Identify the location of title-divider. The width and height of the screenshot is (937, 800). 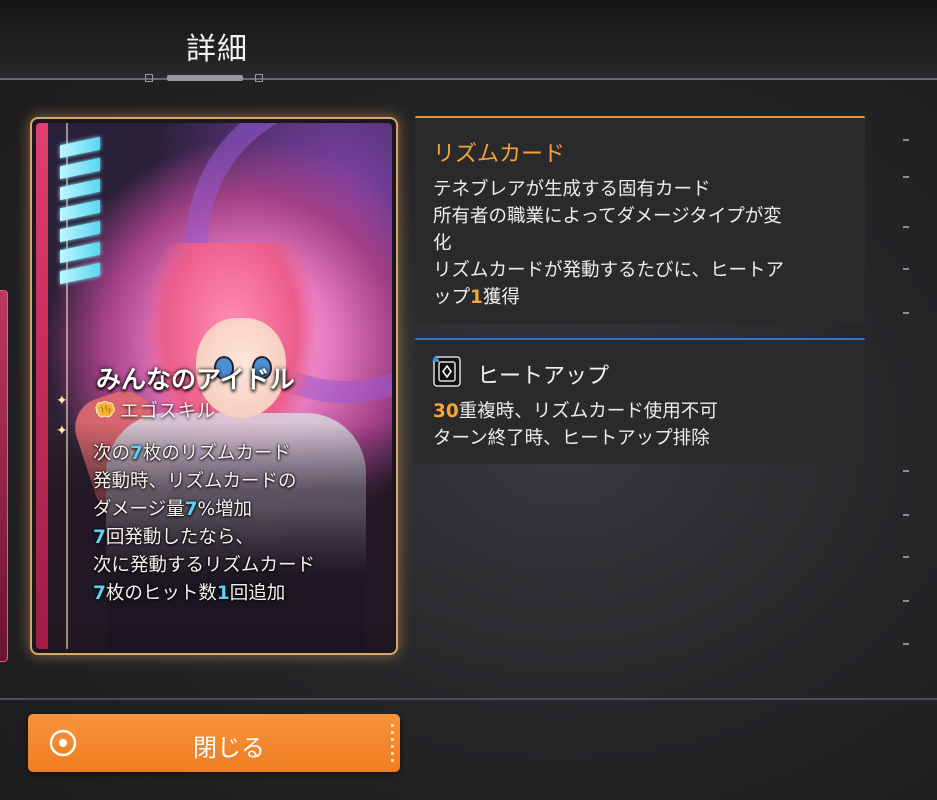
(468, 79).